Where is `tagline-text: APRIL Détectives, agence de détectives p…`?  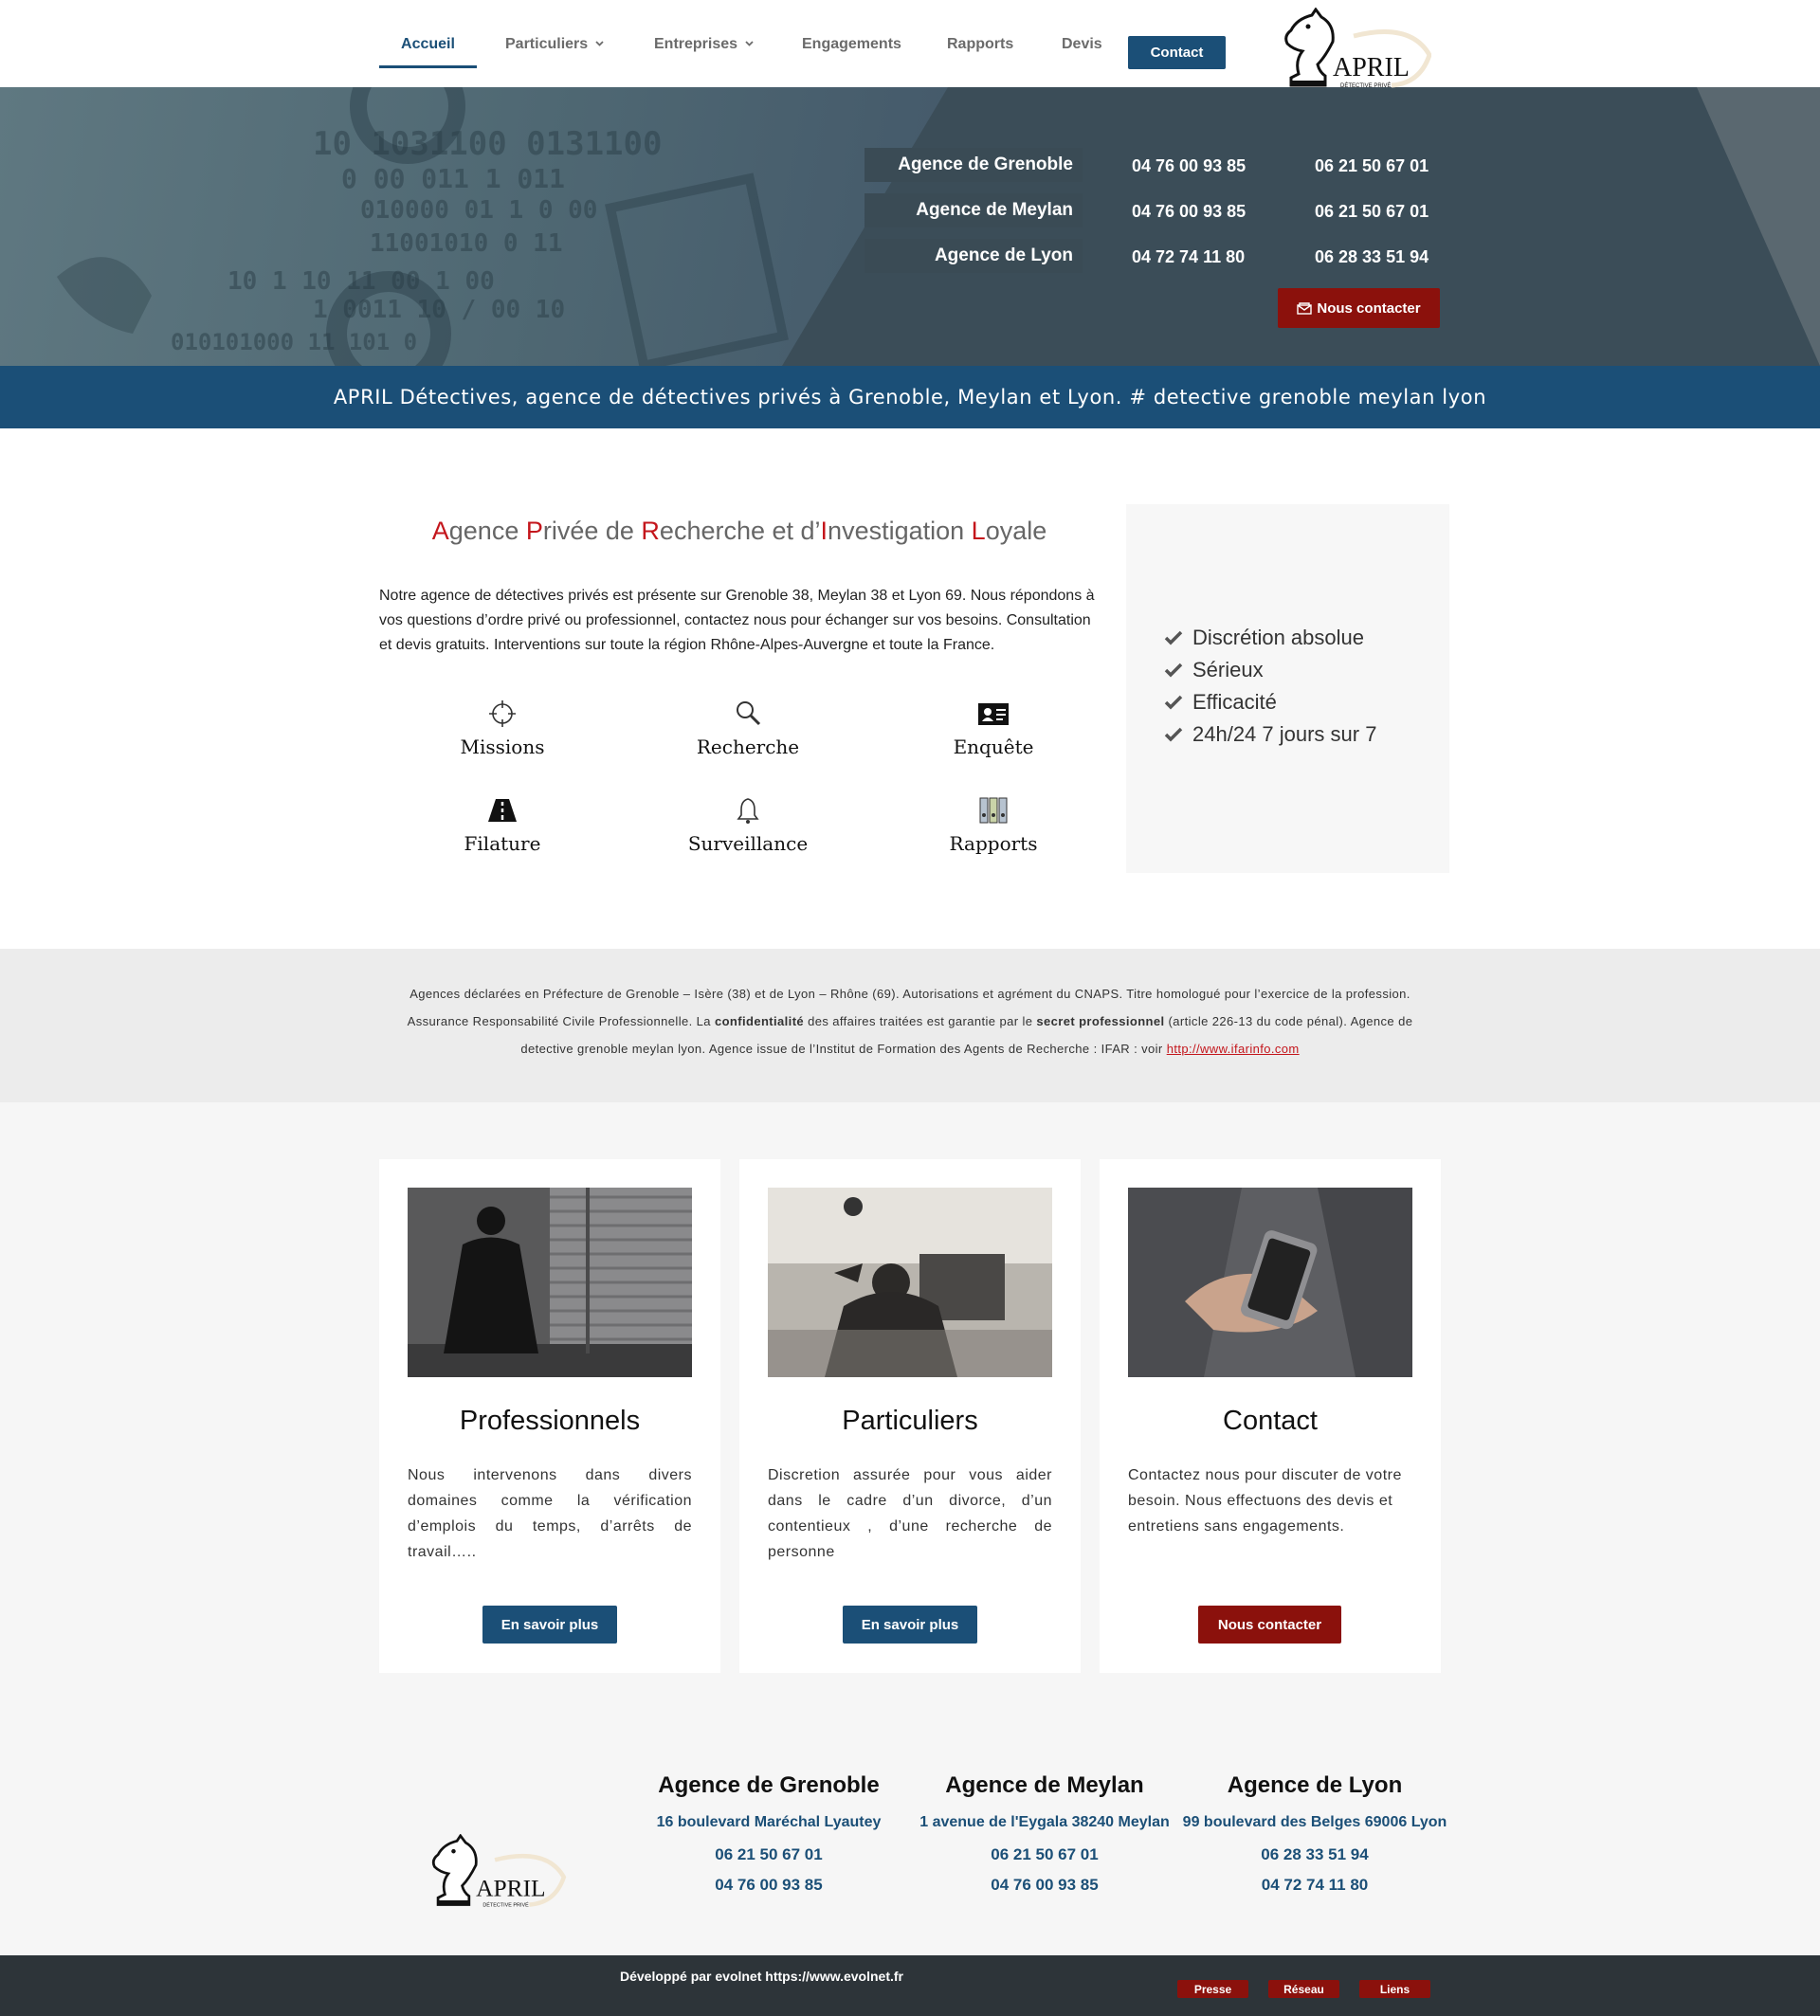 tagline-text: APRIL Détectives, agence de détectives p… is located at coordinates (910, 397).